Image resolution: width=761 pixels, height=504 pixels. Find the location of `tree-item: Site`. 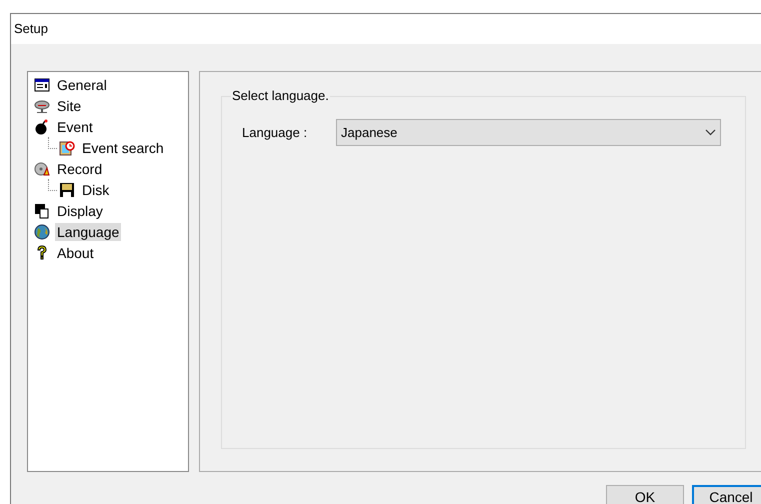

tree-item: Site is located at coordinates (69, 105).